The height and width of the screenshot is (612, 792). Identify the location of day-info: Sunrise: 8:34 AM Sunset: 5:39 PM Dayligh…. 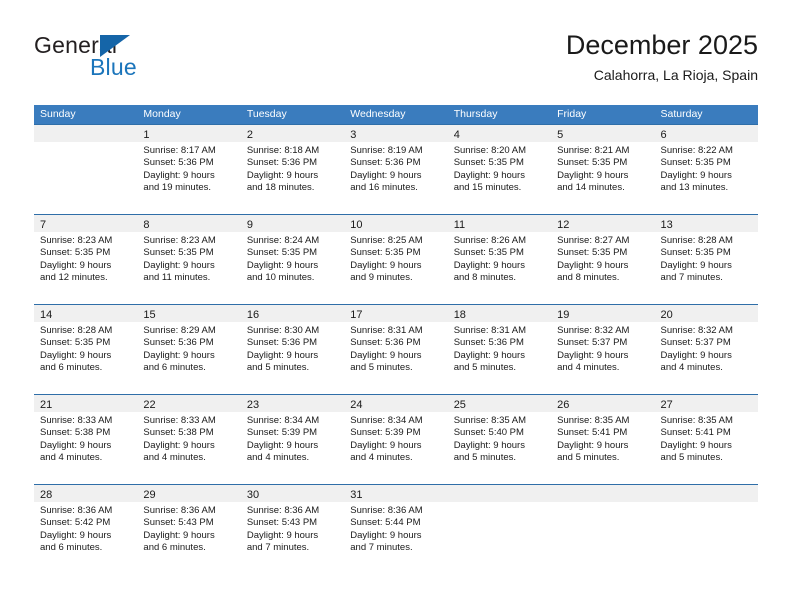
(395, 438).